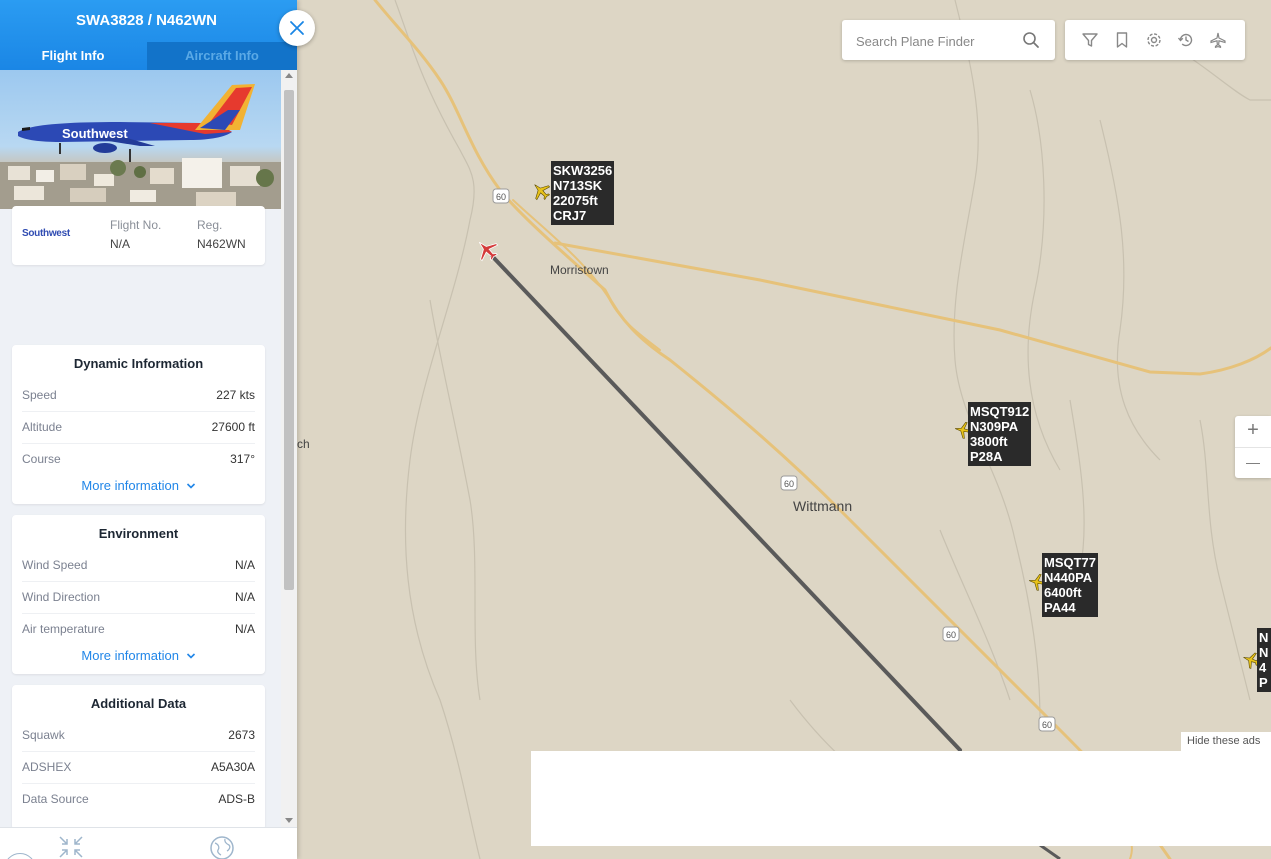 The image size is (1271, 859). I want to click on aircraft-label: MSQT912 N309PA 3800ft P28A, so click(1000, 434).